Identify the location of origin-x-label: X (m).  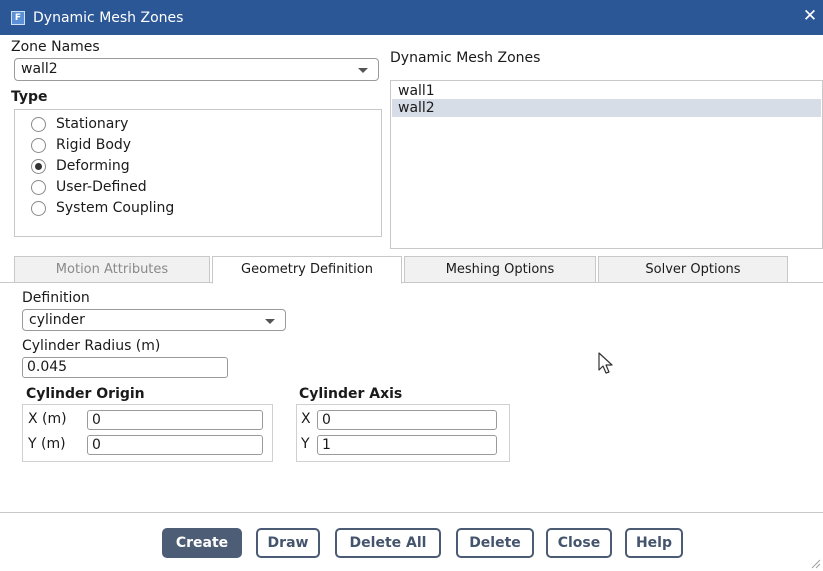
(47, 419).